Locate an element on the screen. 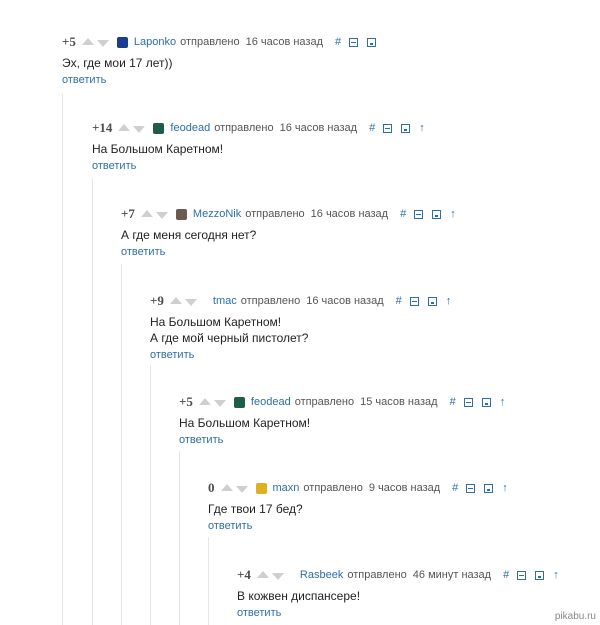  comment-rating: +9 is located at coordinates (157, 300).